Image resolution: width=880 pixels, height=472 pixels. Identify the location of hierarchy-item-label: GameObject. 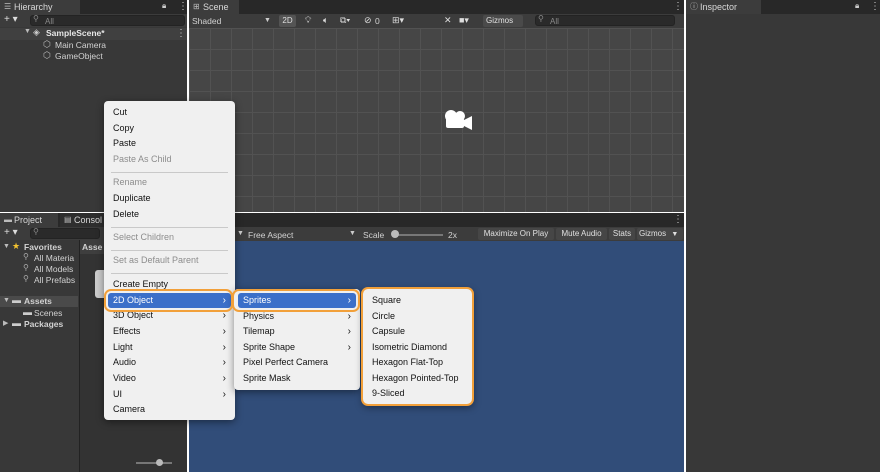
(79, 56).